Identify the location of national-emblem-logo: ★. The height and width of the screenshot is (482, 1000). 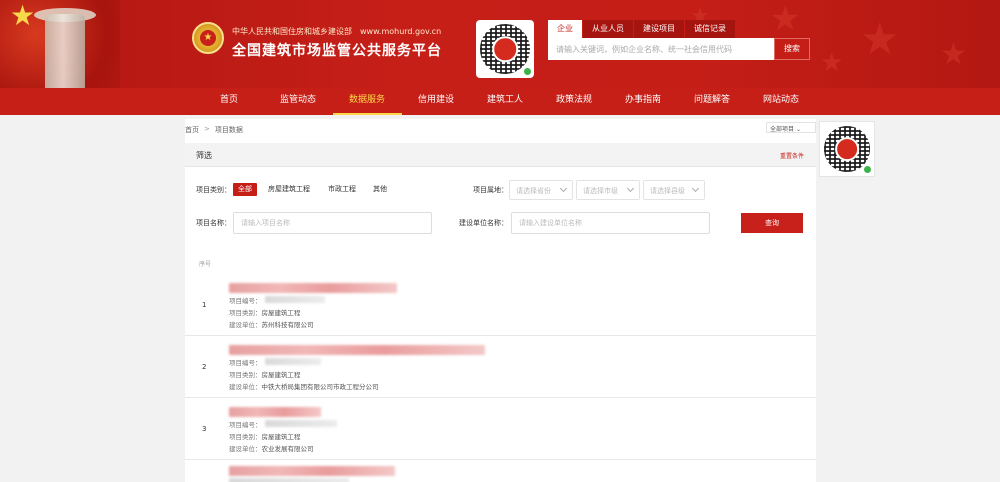
(208, 38).